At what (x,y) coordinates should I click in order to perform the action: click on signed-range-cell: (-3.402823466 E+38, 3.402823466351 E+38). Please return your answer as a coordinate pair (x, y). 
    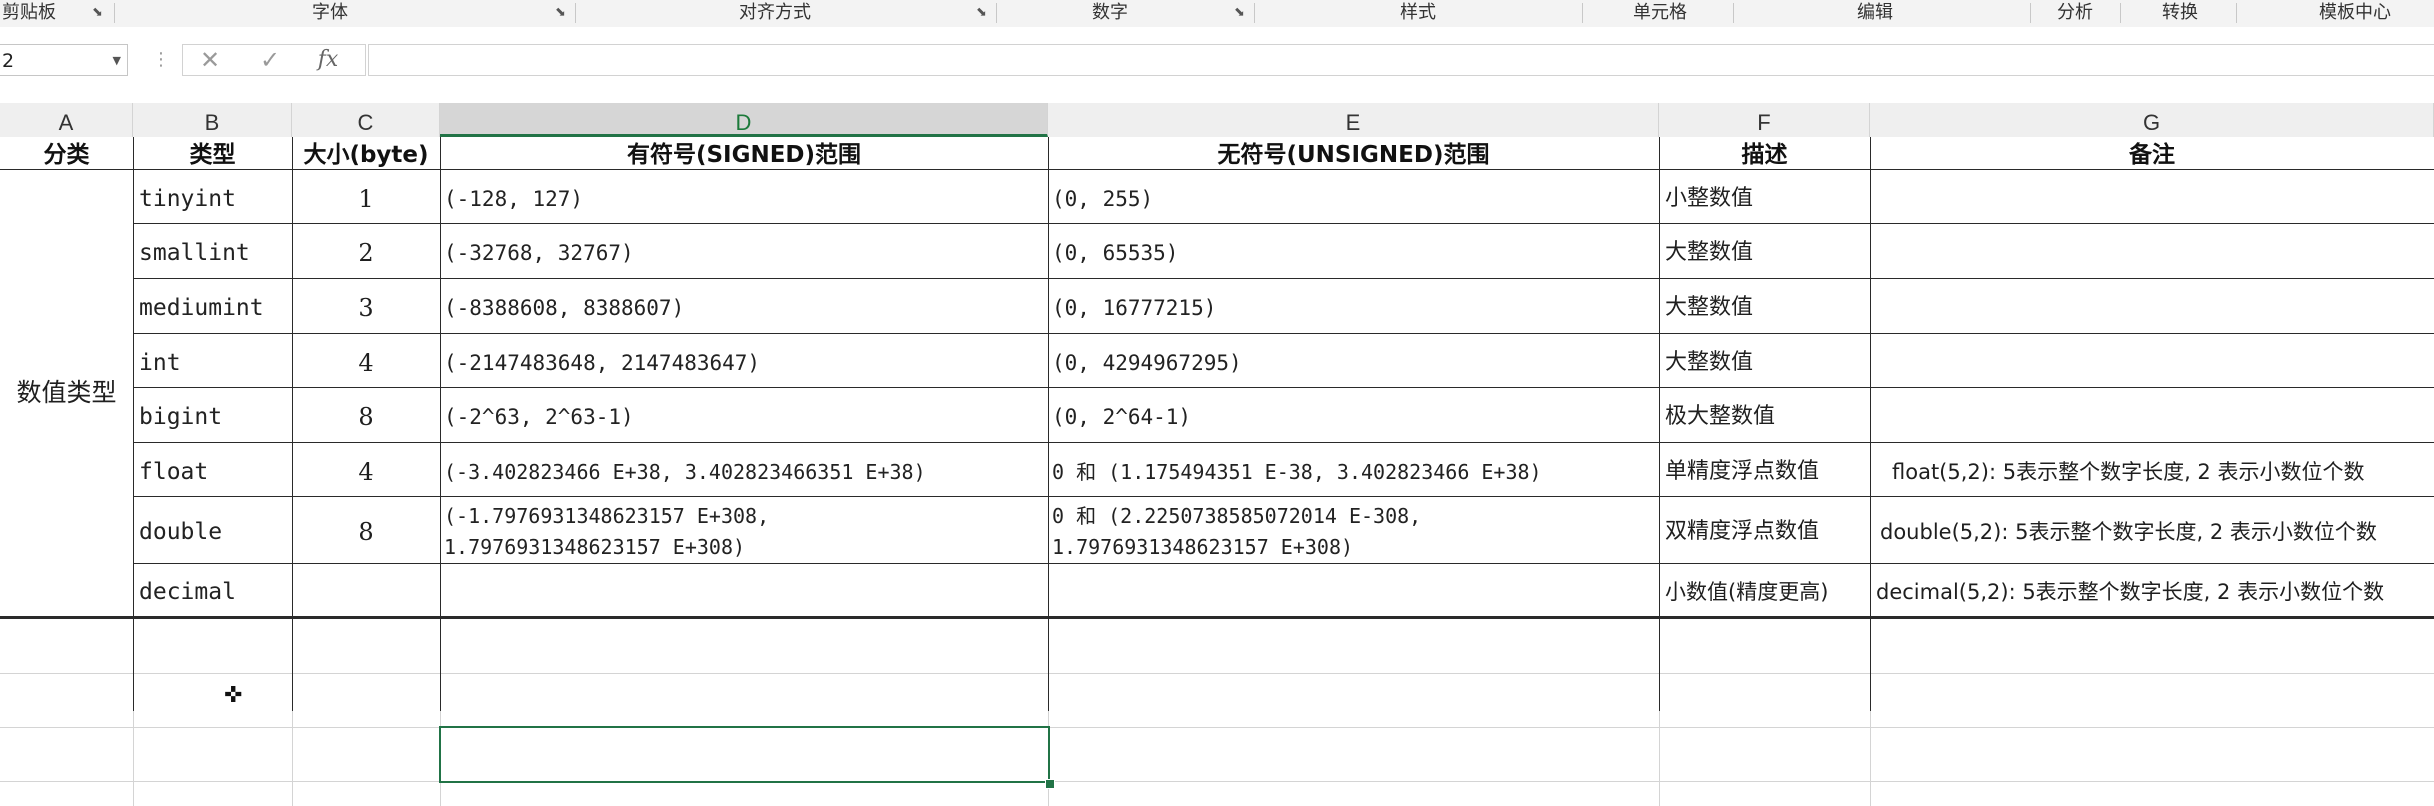
    Looking at the image, I should click on (744, 469).